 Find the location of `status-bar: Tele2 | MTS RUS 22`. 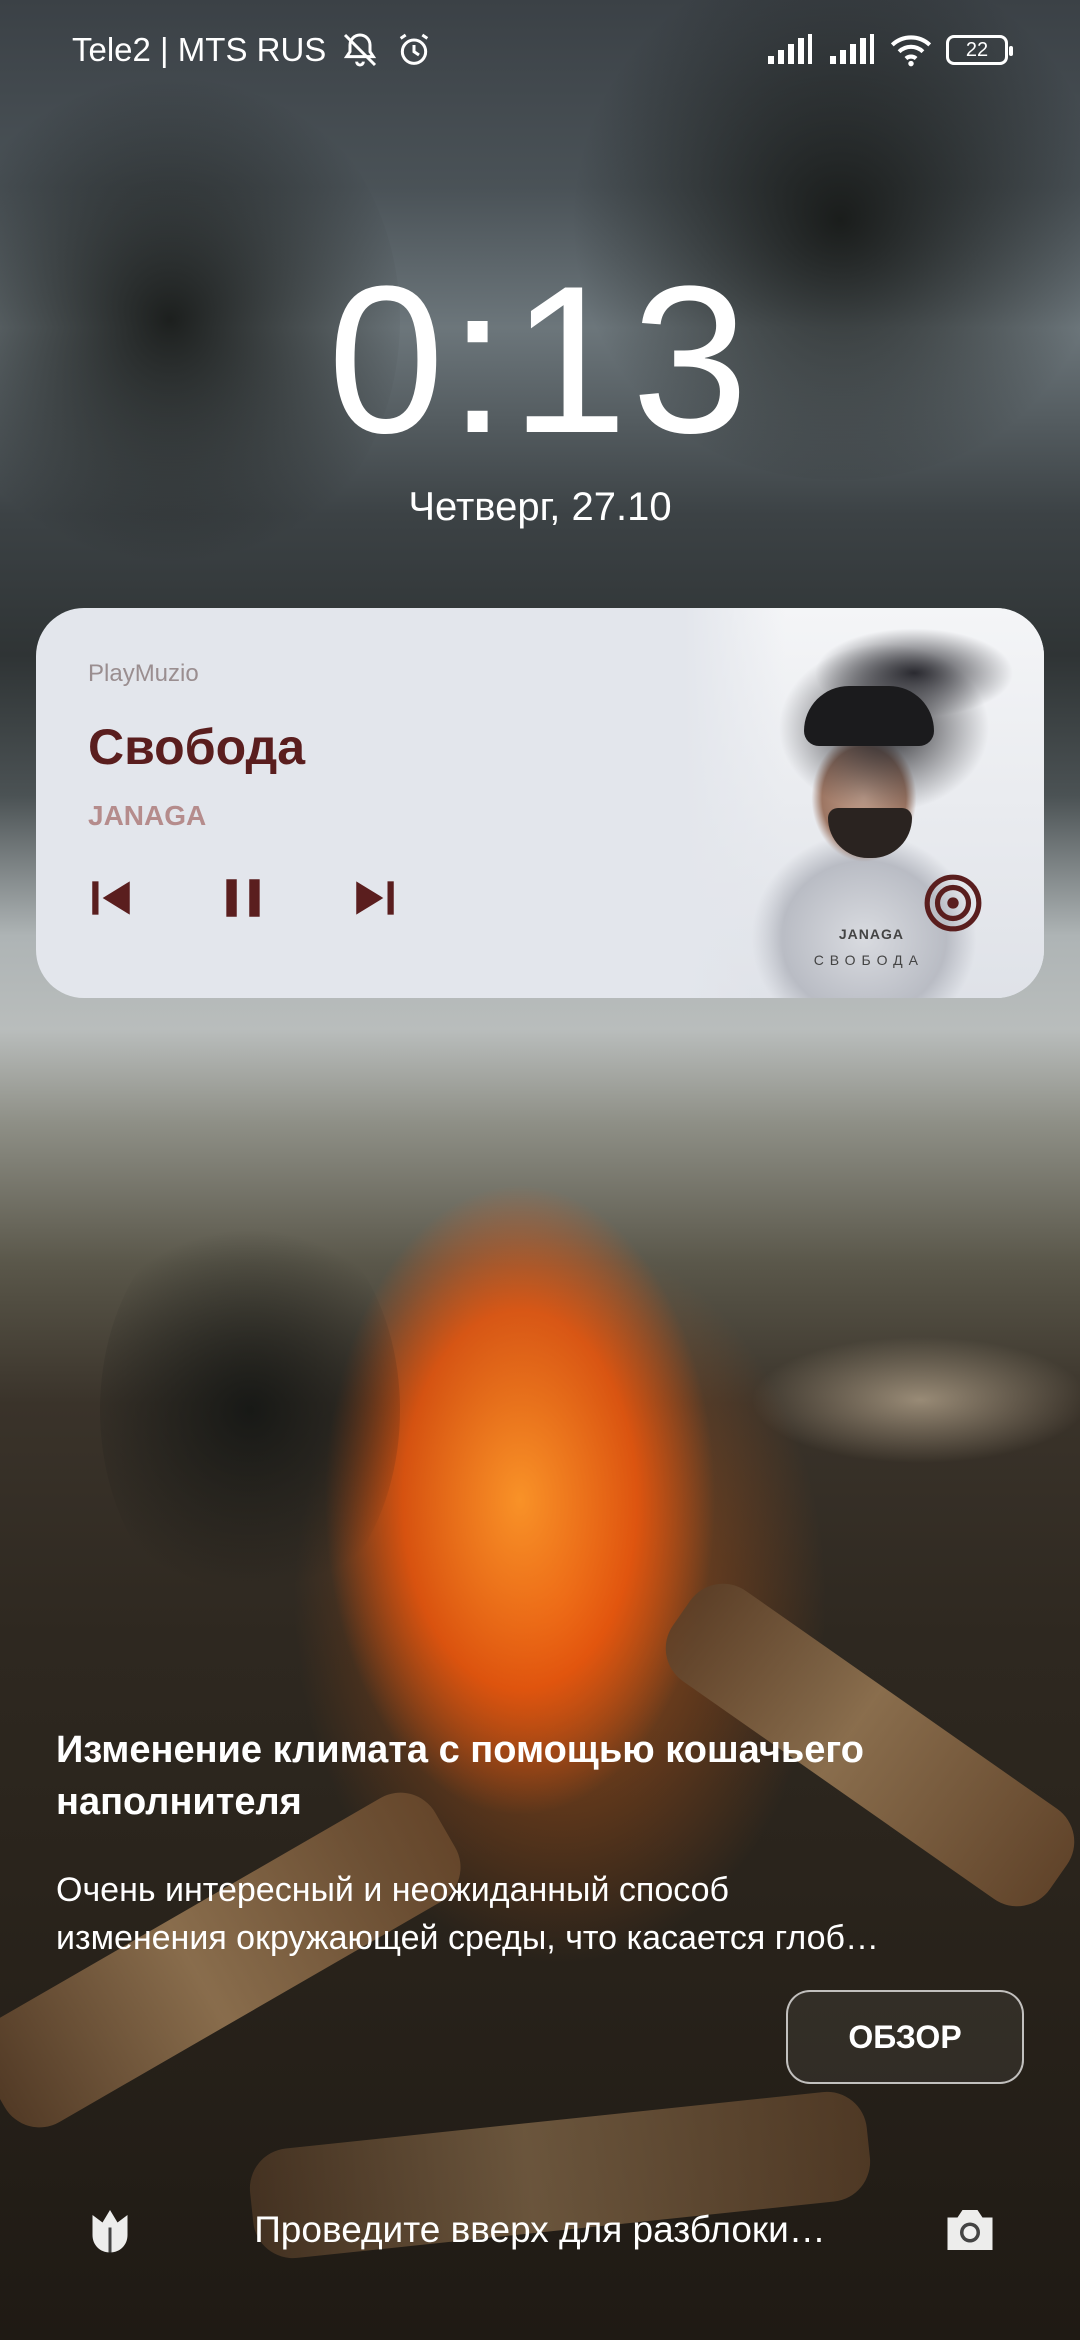

status-bar: Tele2 | MTS RUS 22 is located at coordinates (542, 50).